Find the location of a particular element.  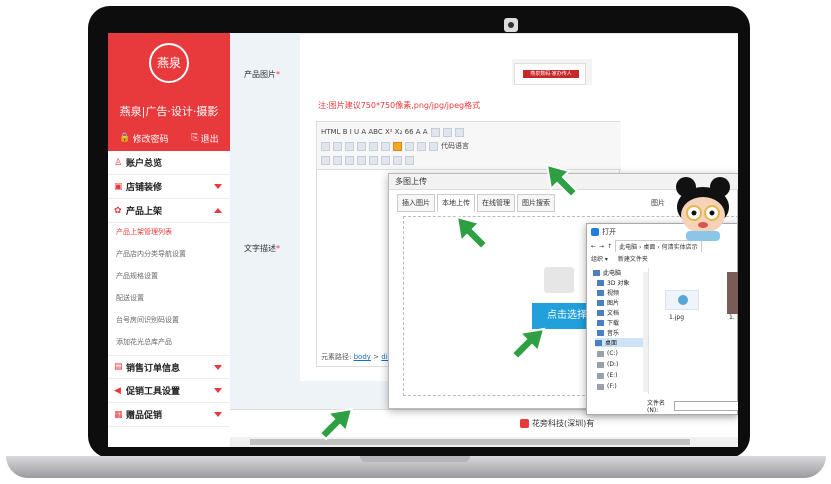

nav-gift-promo: ▦ 赠品促销 is located at coordinates (169, 415).